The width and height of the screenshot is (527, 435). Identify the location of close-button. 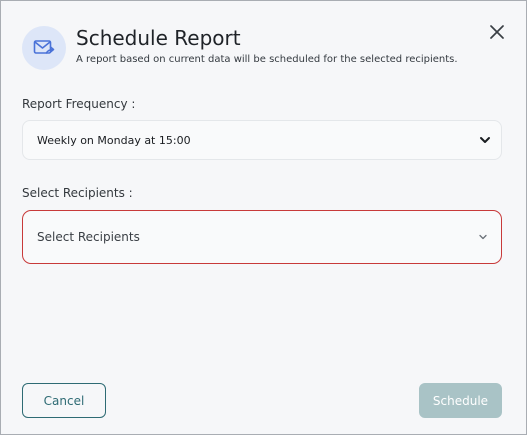
(497, 32).